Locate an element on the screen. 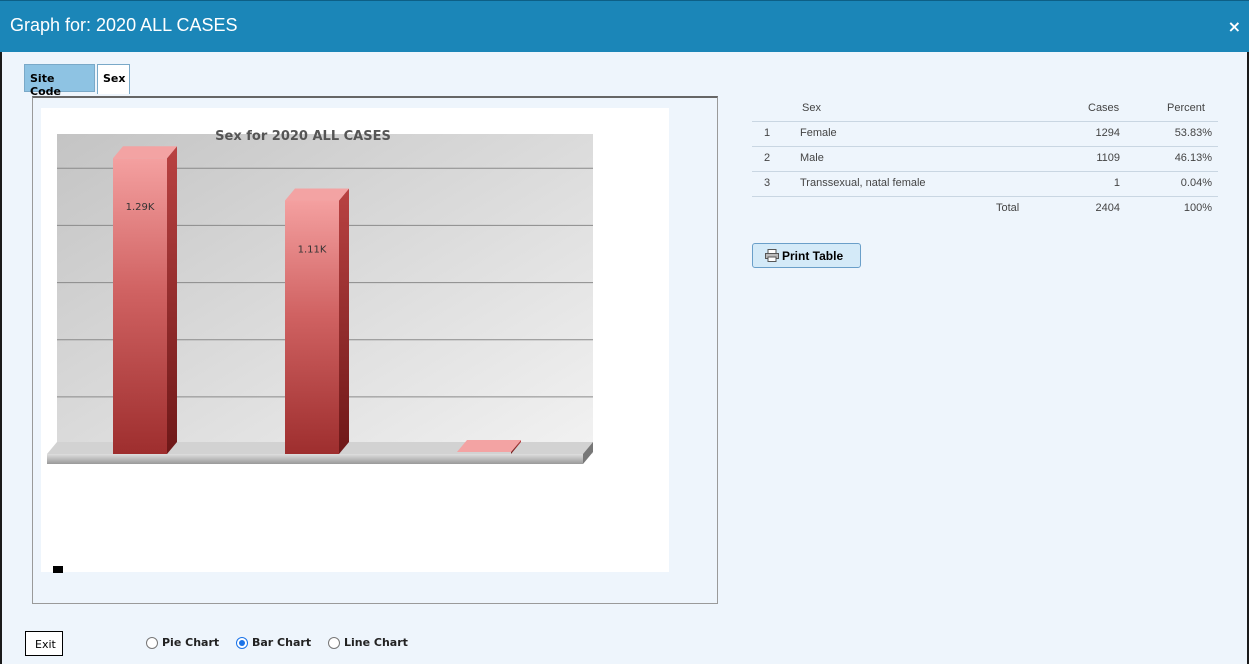  row-sex: Female is located at coordinates (818, 133).